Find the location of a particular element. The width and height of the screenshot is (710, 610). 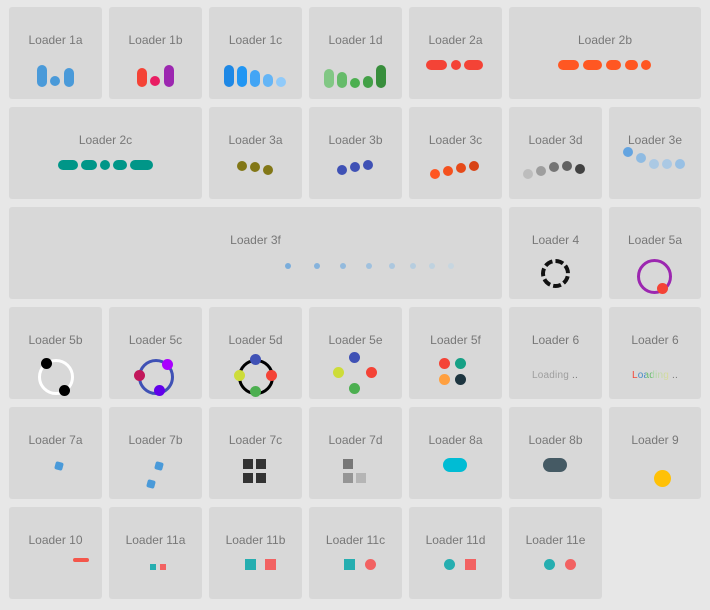

loader-card-2a: Loader 2a is located at coordinates (455, 53).